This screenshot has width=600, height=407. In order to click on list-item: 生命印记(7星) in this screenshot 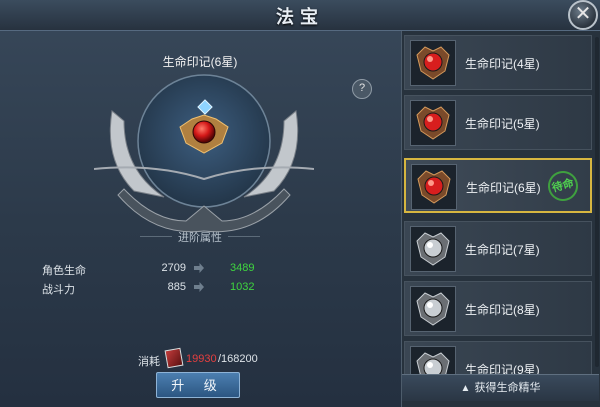, I will do `click(498, 248)`.